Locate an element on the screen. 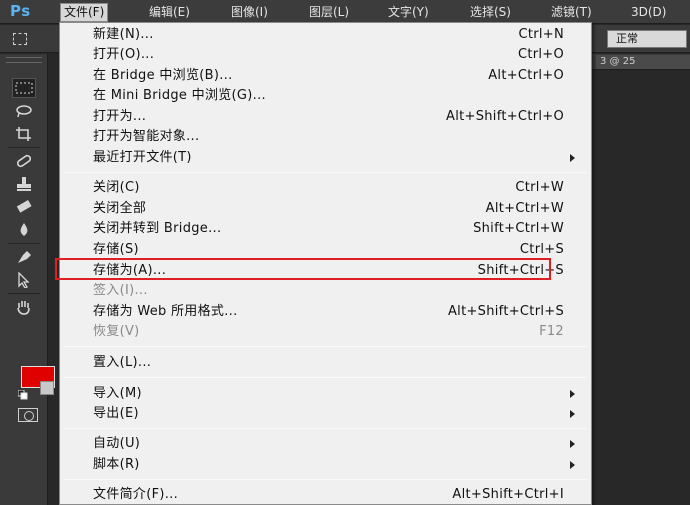  menu-item-close: 关闭(C) Ctrl+W is located at coordinates (325, 188).